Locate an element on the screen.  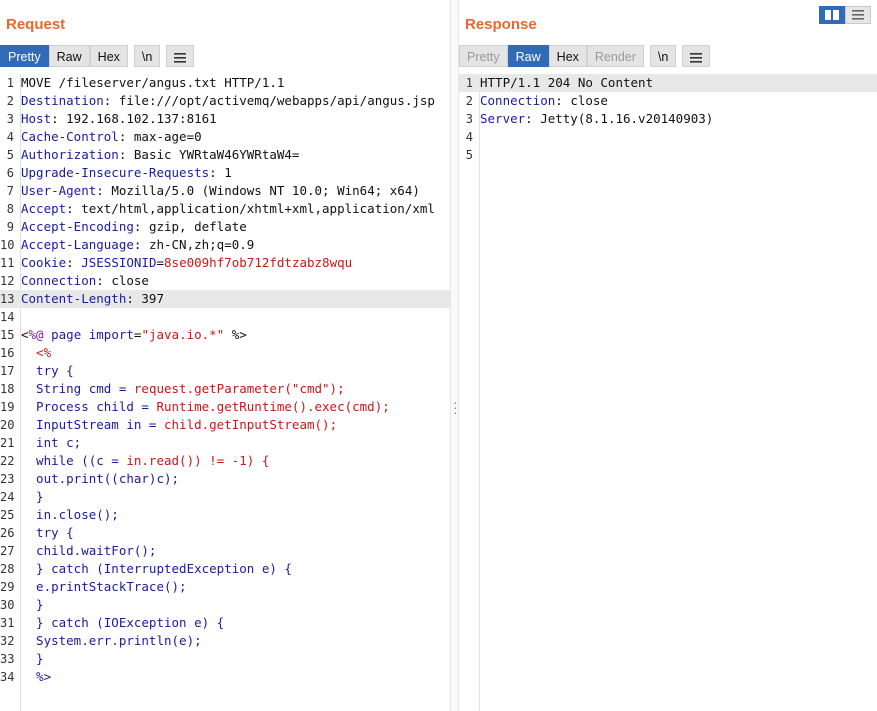
token: Destination is located at coordinates (62, 100).